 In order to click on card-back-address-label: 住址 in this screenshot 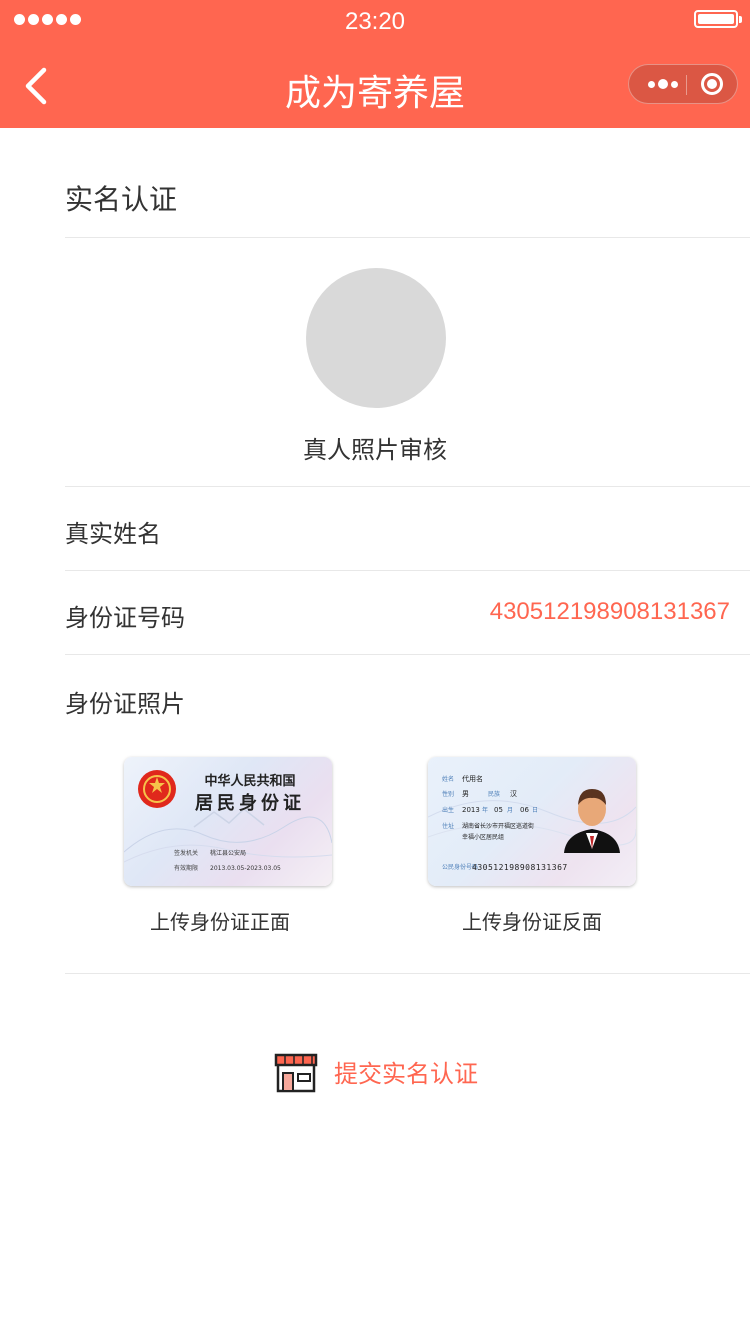, I will do `click(448, 826)`.